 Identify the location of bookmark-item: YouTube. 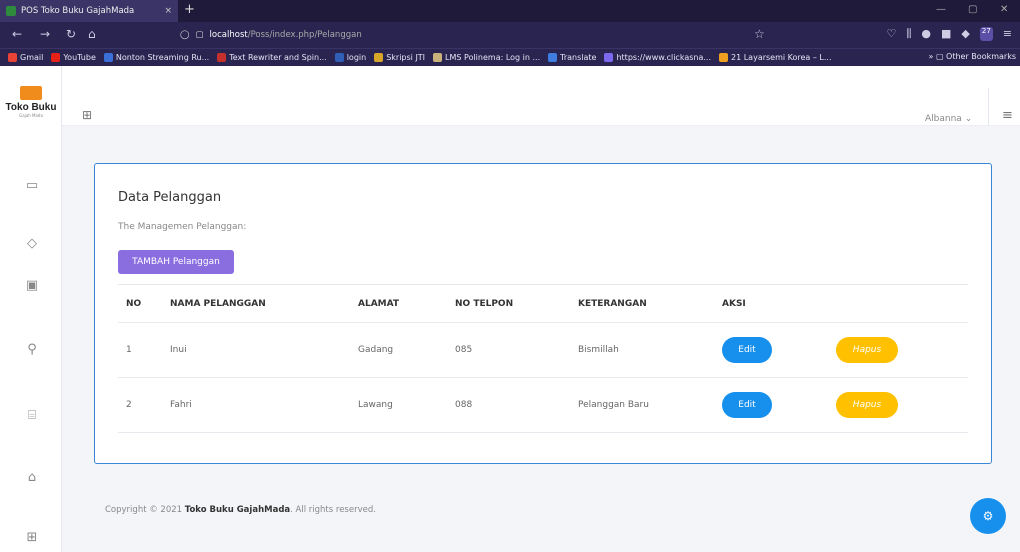
(73, 57).